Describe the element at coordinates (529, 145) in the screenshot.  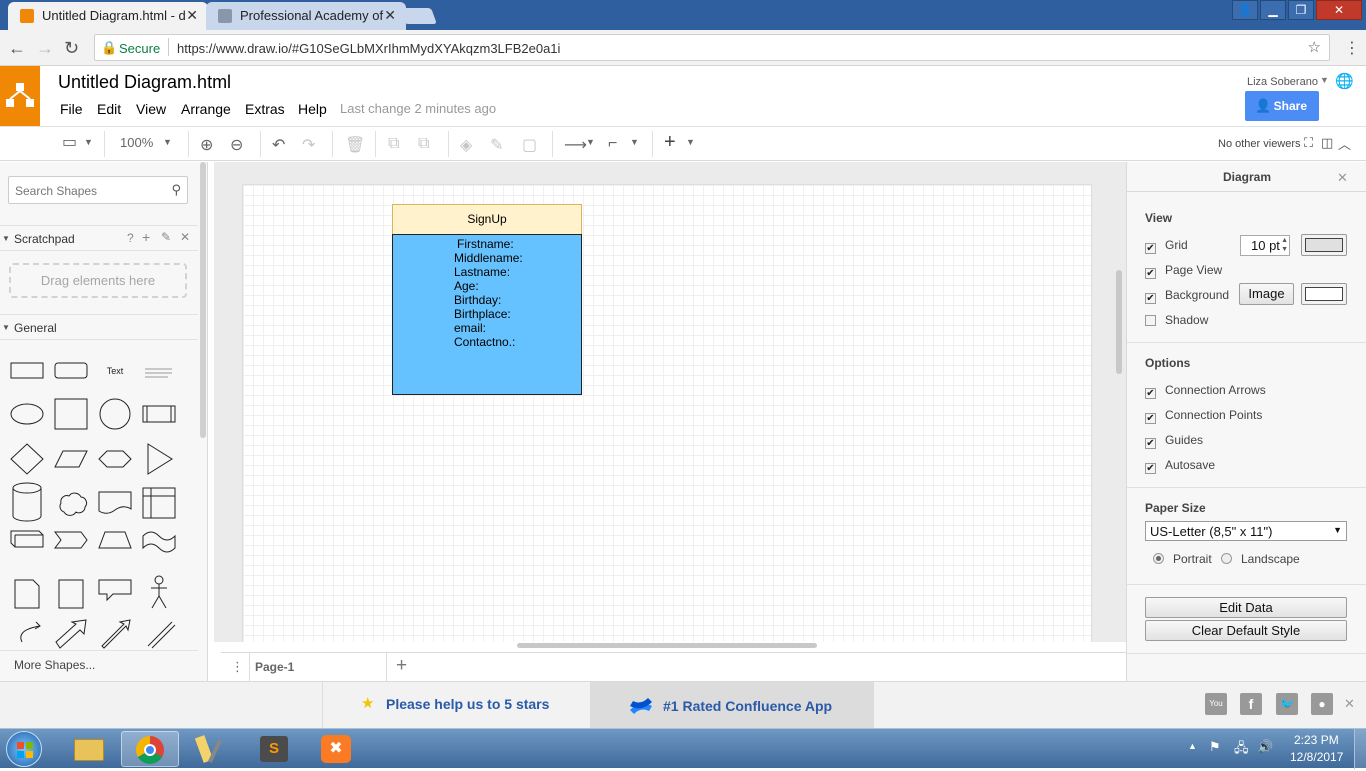
I see `shadow-icon: ▢` at that location.